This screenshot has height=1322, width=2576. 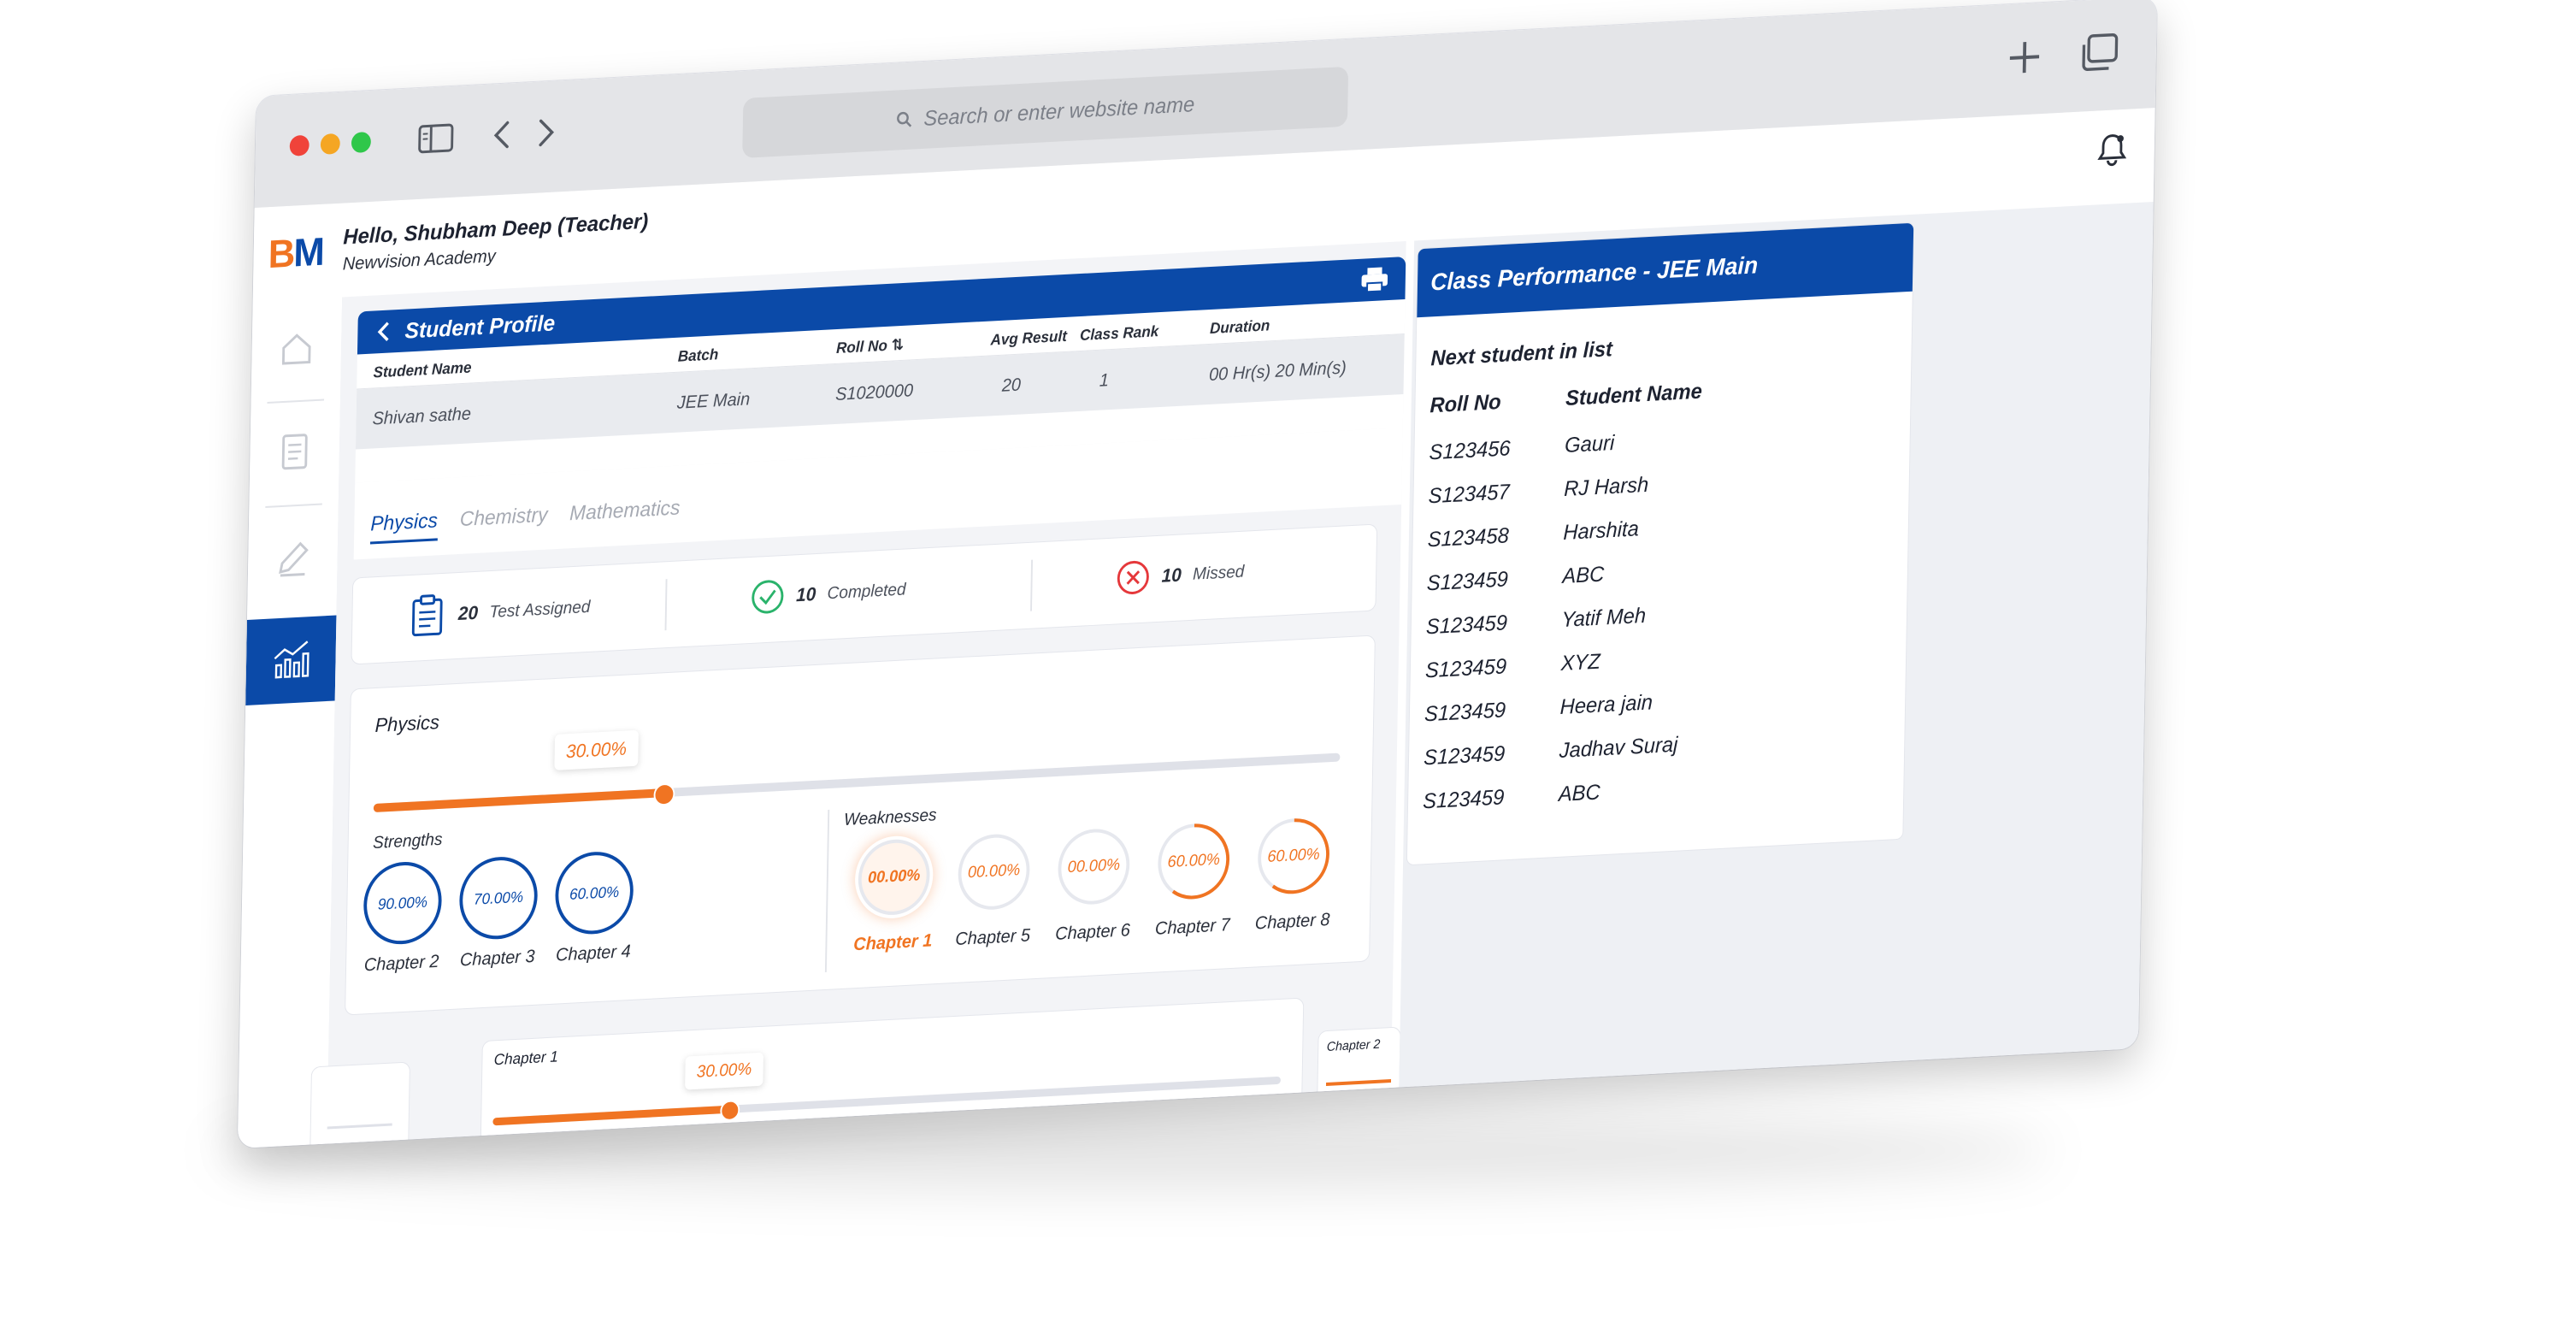 I want to click on strength-value: 70.00%, so click(x=499, y=898).